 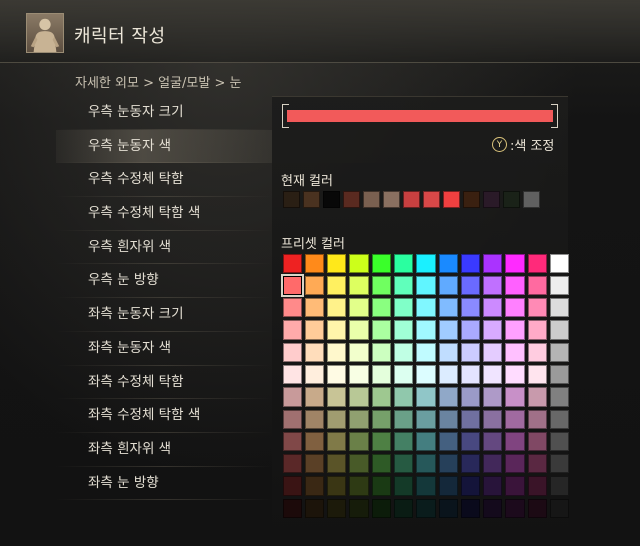 What do you see at coordinates (164, 146) in the screenshot?
I see `menu-item: 우측 눈동자 색` at bounding box center [164, 146].